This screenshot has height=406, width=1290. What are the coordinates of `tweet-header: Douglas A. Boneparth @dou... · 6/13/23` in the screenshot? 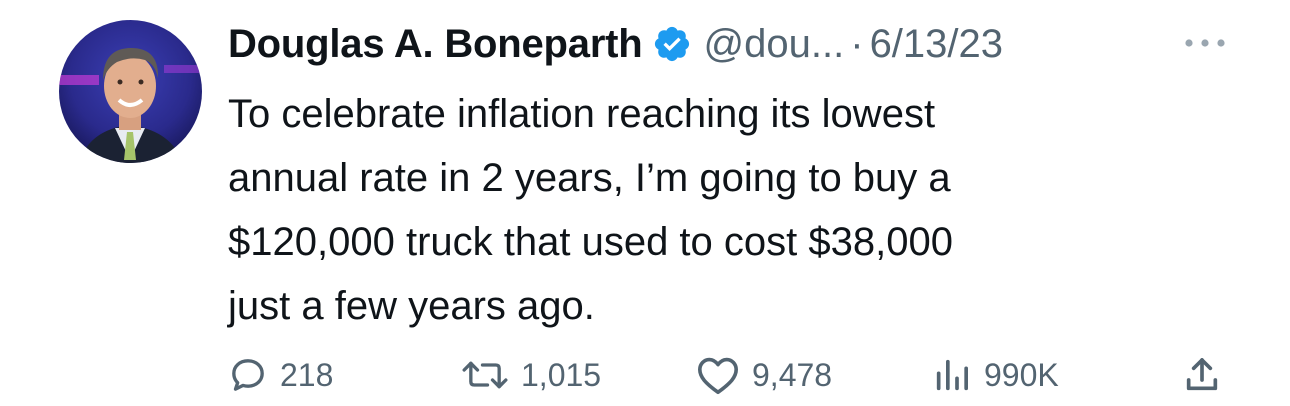 It's located at (615, 44).